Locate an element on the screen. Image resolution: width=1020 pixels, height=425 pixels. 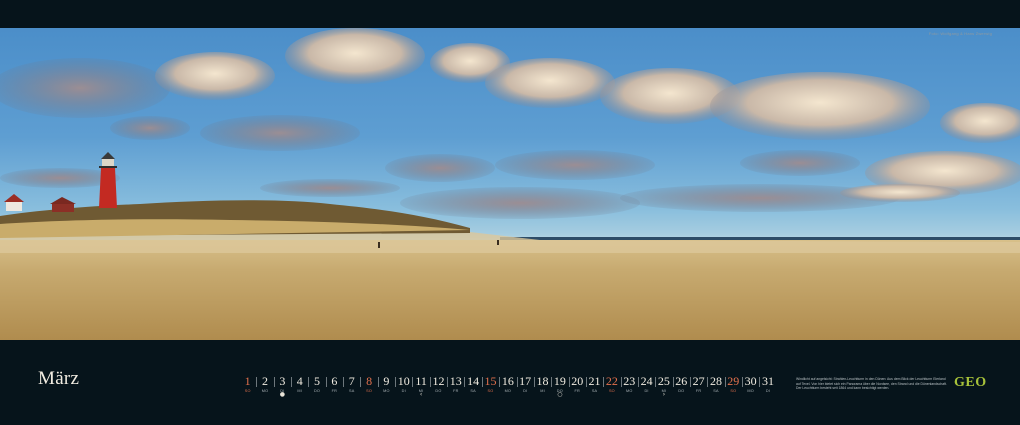
calendar-day: 12 DO is located at coordinates (438, 389).